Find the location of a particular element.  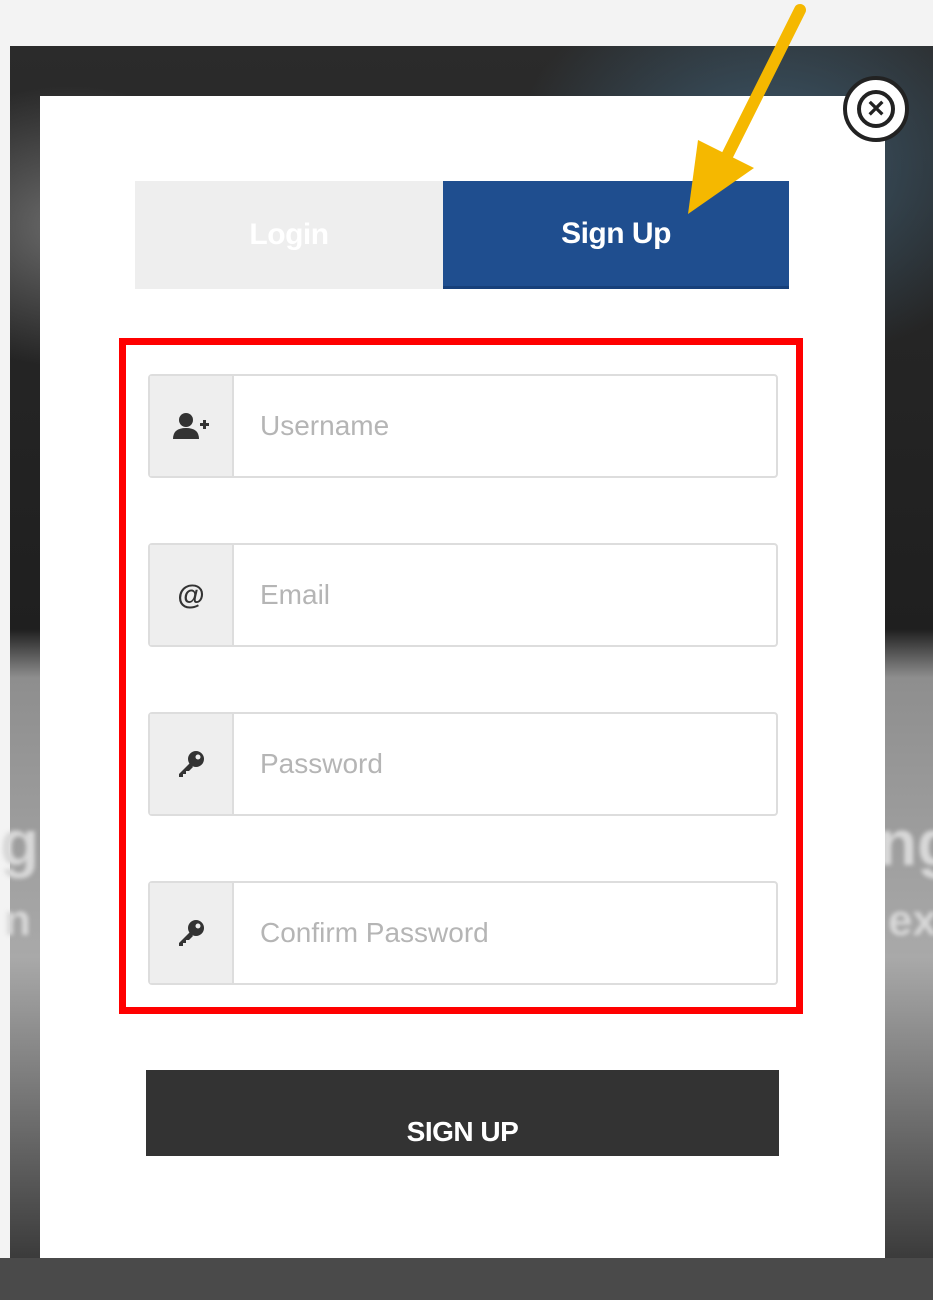

add-user-icon is located at coordinates (192, 426).